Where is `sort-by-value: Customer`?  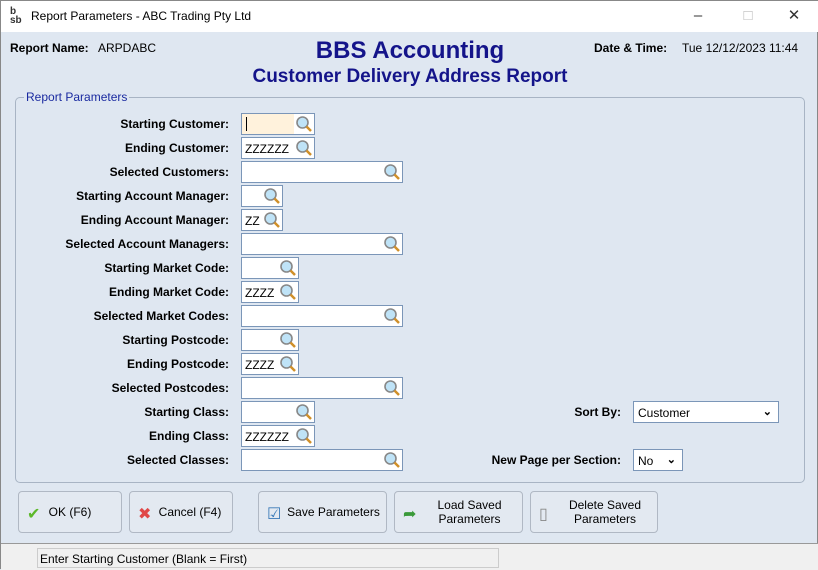
sort-by-value: Customer is located at coordinates (664, 413).